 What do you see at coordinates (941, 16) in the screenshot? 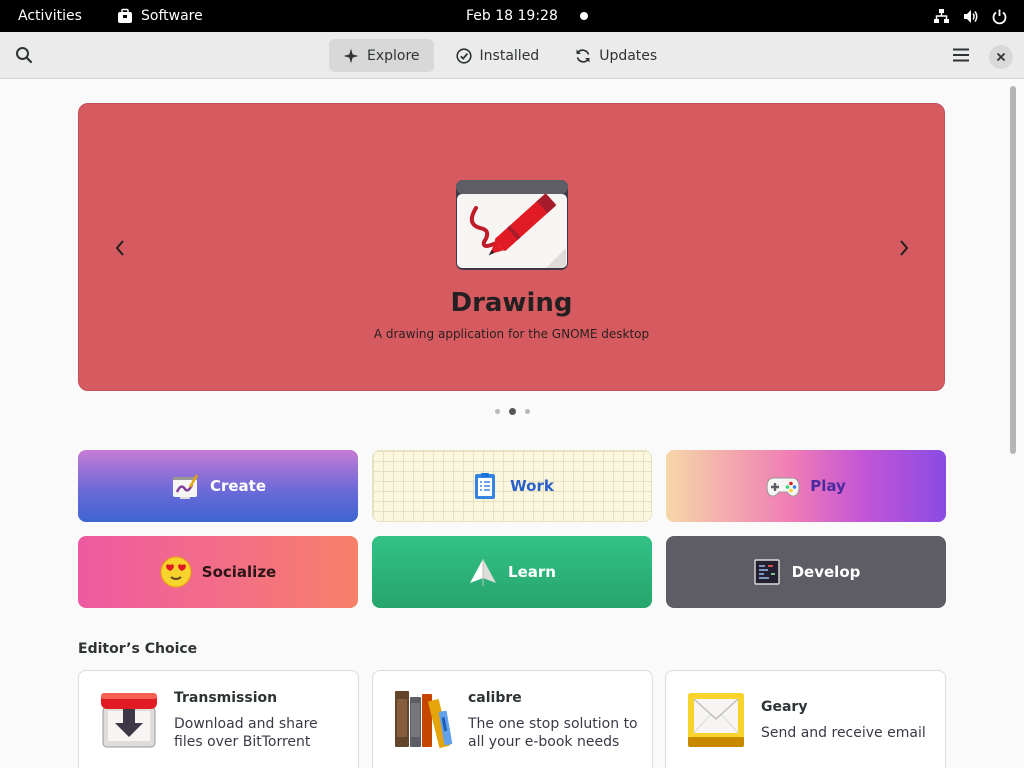
I see `network-wired-icon` at bounding box center [941, 16].